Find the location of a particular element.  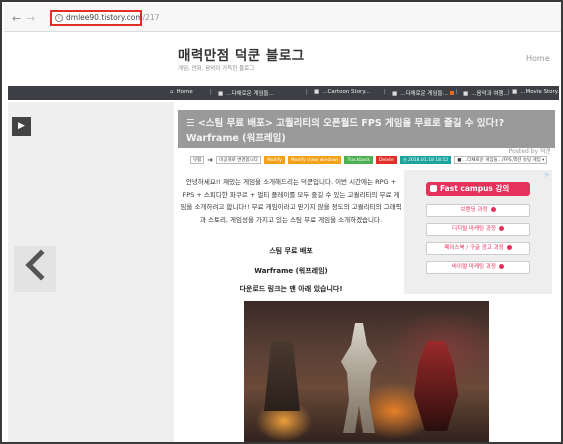

chevron-left-icon is located at coordinates (41, 265).